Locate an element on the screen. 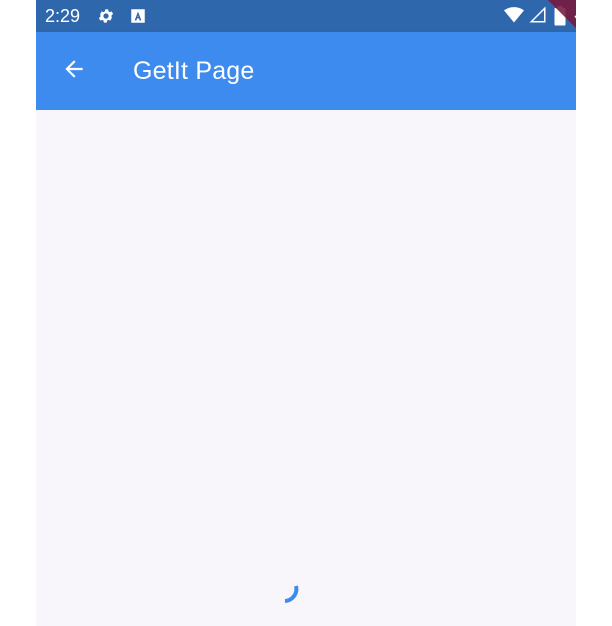  gear-icon is located at coordinates (106, 16).